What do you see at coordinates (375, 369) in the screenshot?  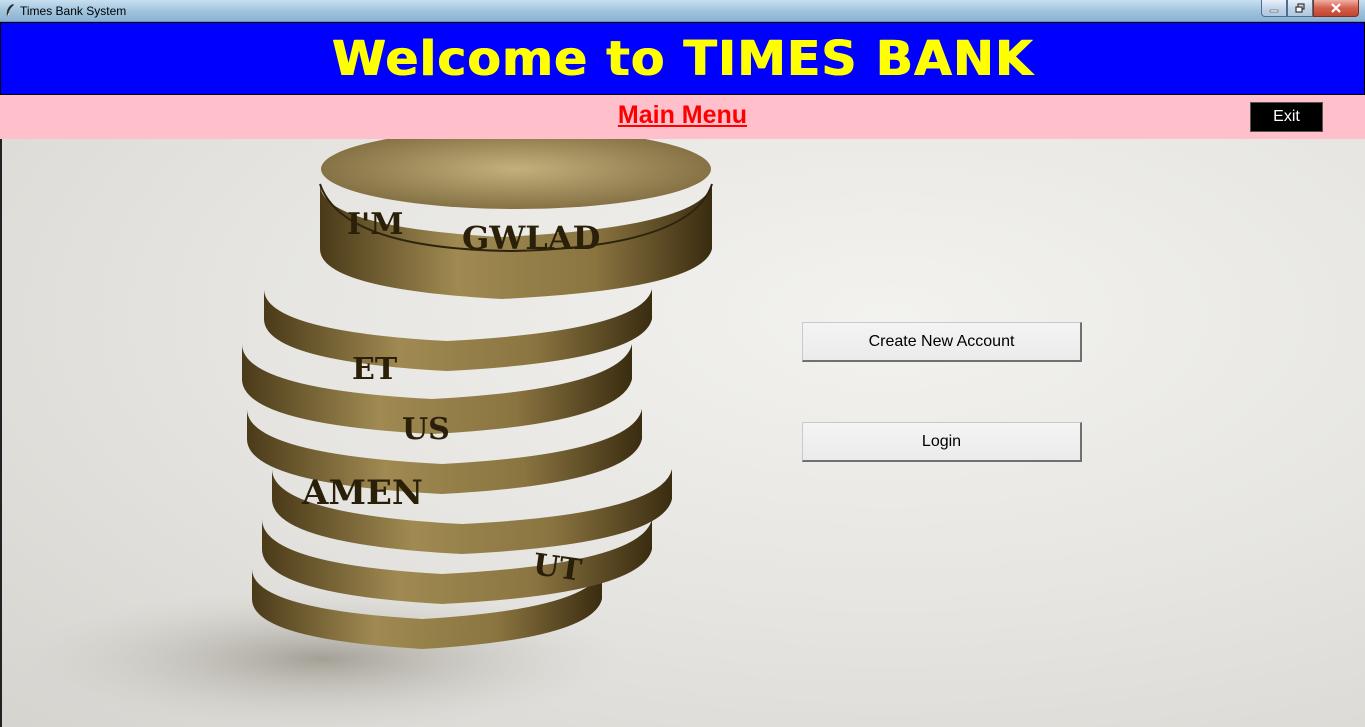 I see `coin-text-et: ET` at bounding box center [375, 369].